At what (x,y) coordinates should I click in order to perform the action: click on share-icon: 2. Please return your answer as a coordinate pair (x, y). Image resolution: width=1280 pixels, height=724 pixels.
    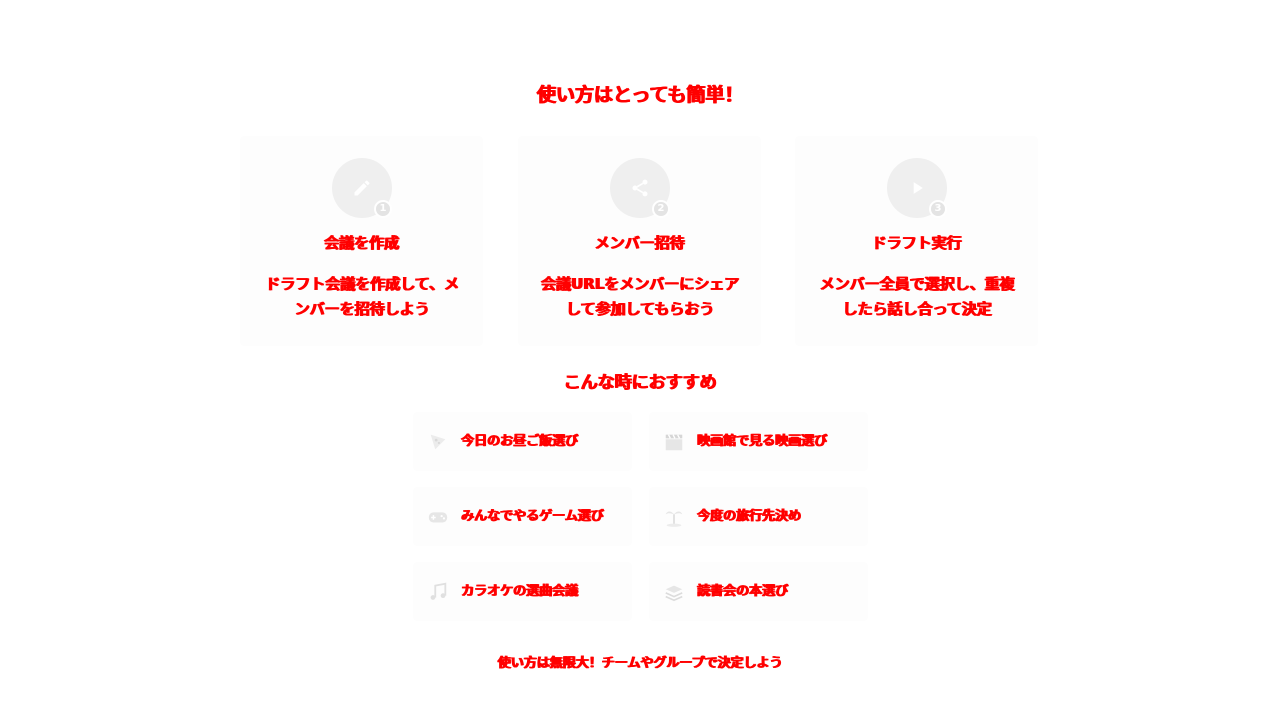
    Looking at the image, I should click on (640, 188).